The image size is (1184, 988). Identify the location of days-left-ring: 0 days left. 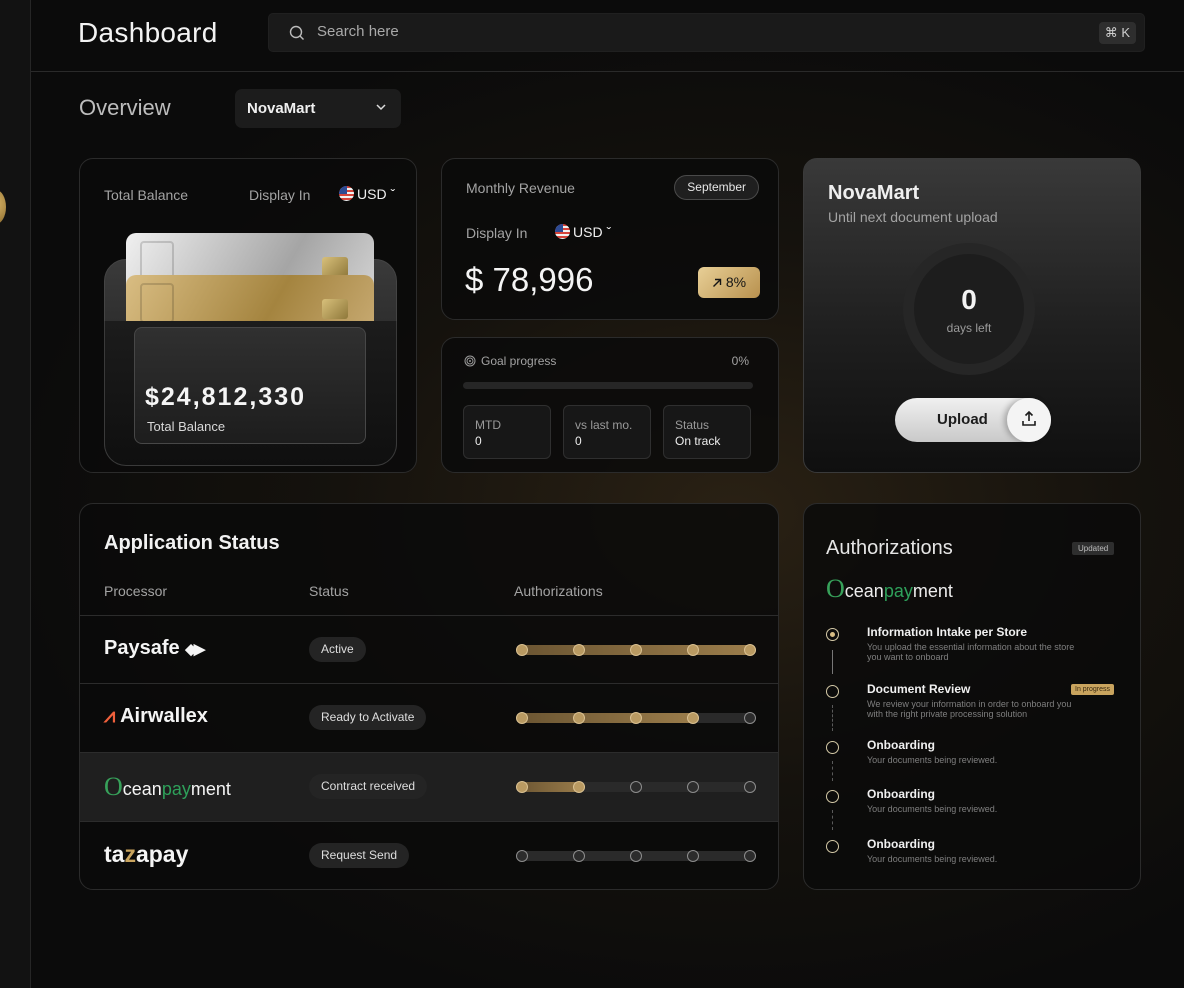
(969, 309).